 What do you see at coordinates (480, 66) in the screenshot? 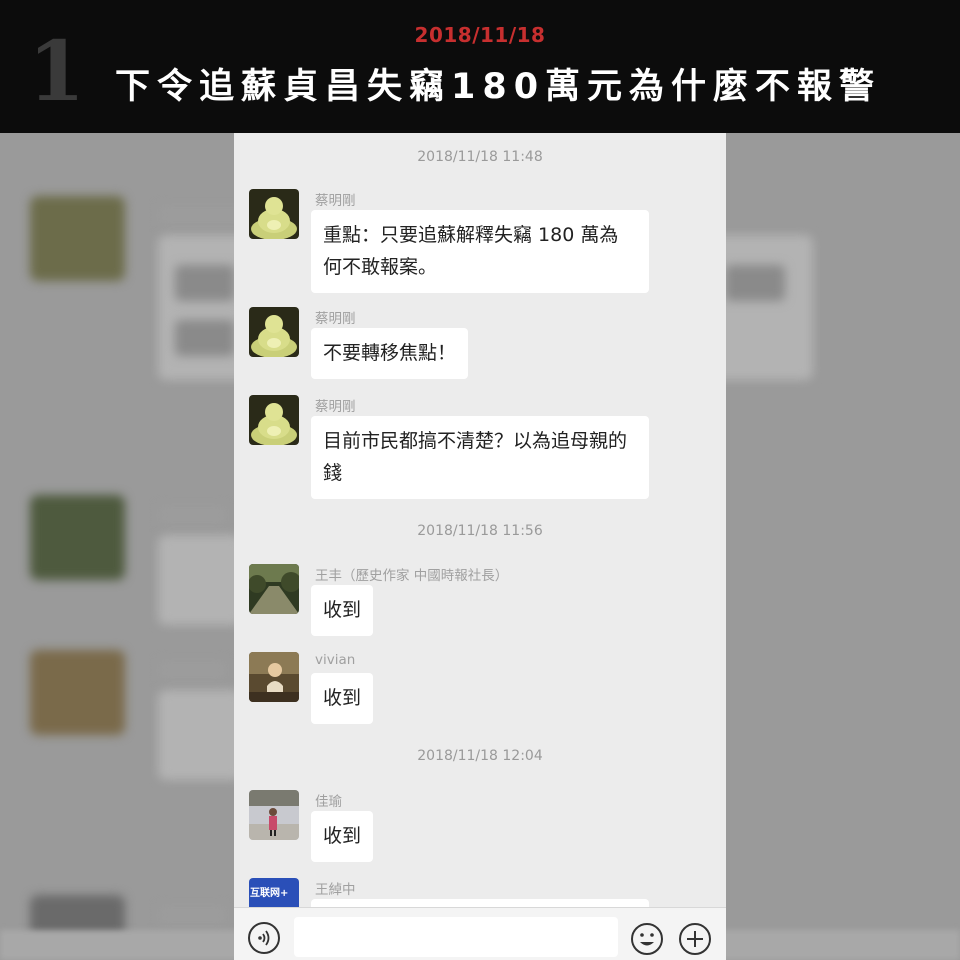
I see `header-banner: 1 2018/11/18 下令追蘇貞昌失竊180萬元為什麼不報警` at bounding box center [480, 66].